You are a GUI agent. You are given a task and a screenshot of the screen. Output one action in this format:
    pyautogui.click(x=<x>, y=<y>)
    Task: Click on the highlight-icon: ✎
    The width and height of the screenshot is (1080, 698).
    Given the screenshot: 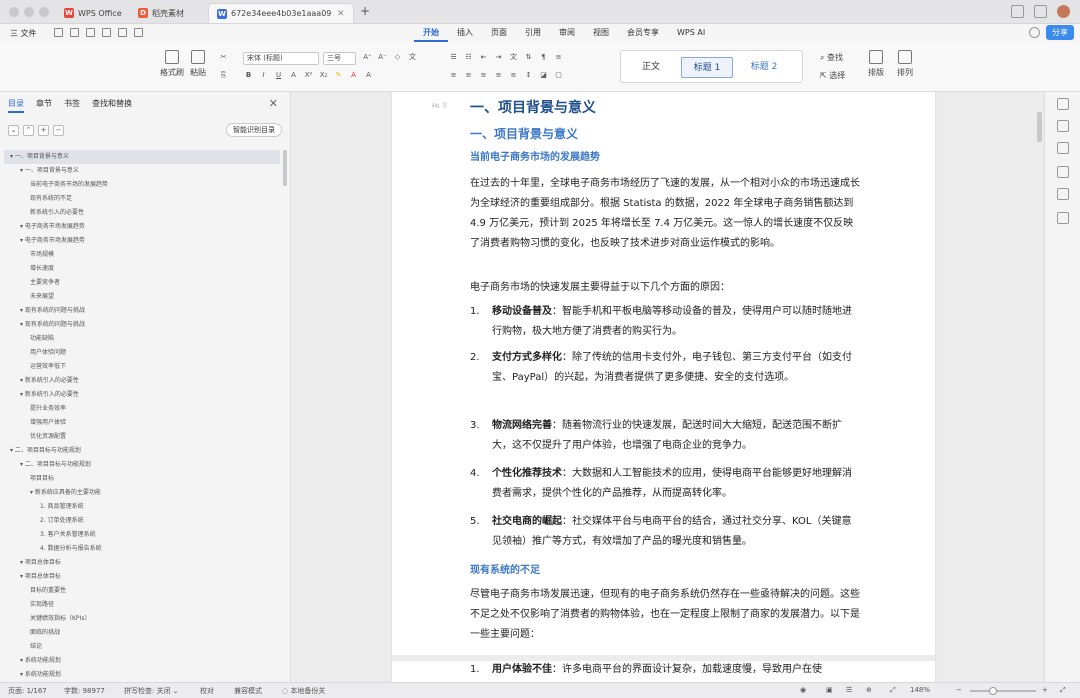 What is the action you would take?
    pyautogui.click(x=338, y=75)
    